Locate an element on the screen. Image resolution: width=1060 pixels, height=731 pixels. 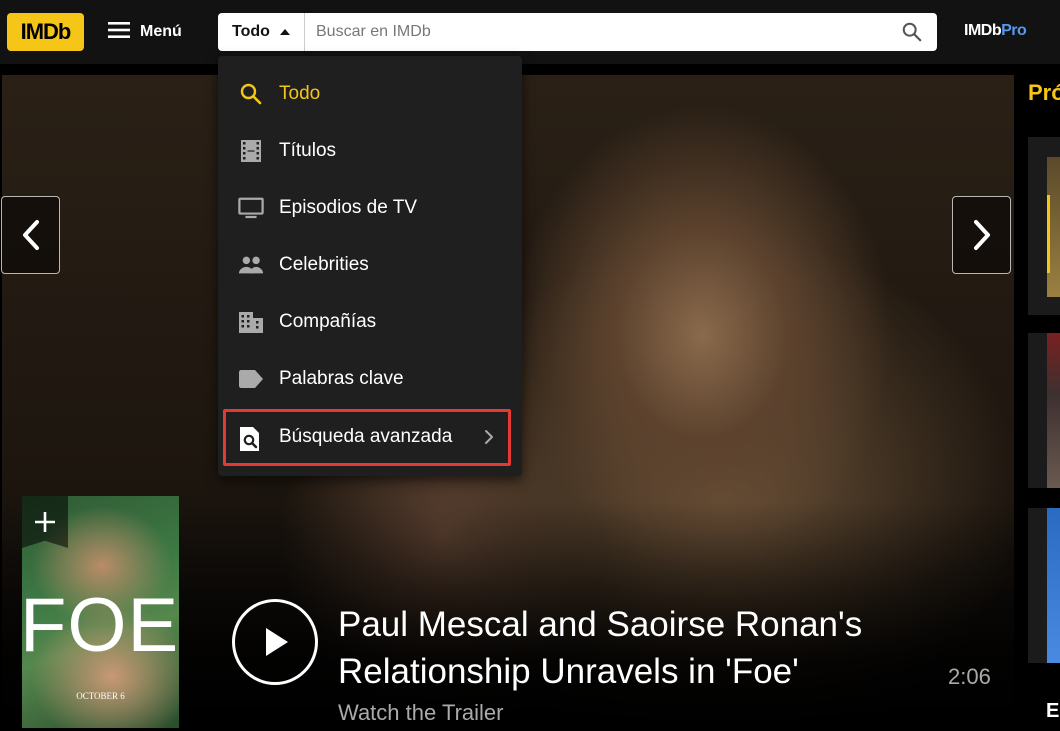
building-icon is located at coordinates (251, 322).